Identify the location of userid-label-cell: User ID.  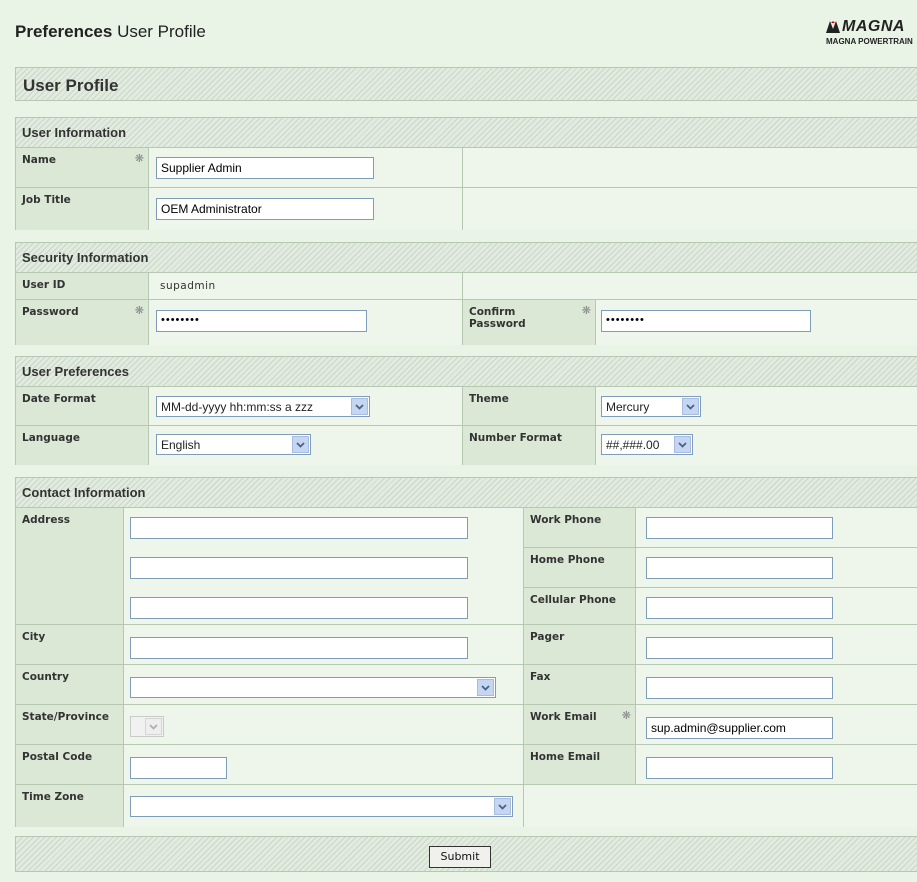
(82, 286).